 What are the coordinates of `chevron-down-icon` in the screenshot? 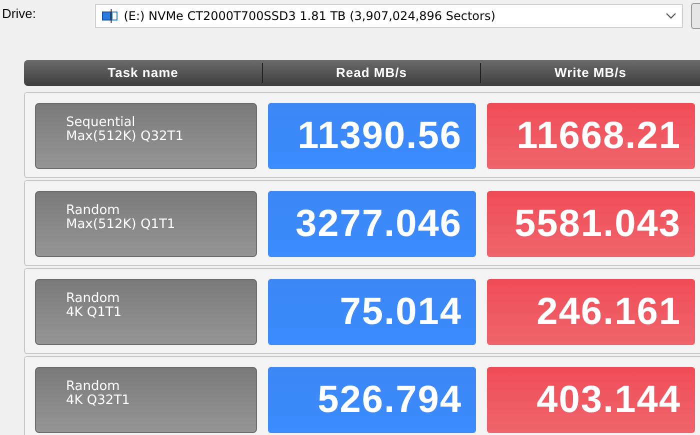 It's located at (671, 16).